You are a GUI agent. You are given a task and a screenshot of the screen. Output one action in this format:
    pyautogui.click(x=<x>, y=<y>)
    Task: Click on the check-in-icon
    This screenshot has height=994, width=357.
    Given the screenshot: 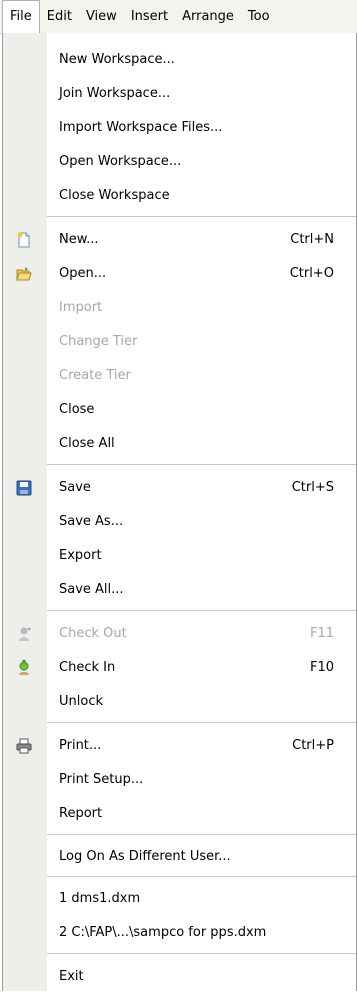 What is the action you would take?
    pyautogui.click(x=24, y=668)
    